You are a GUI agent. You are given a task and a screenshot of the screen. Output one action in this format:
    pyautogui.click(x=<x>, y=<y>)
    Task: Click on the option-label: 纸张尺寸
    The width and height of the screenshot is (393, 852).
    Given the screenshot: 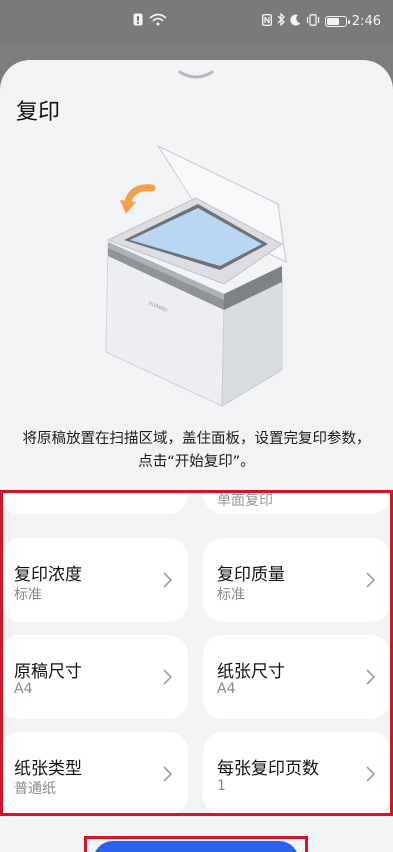 What is the action you would take?
    pyautogui.click(x=251, y=672)
    